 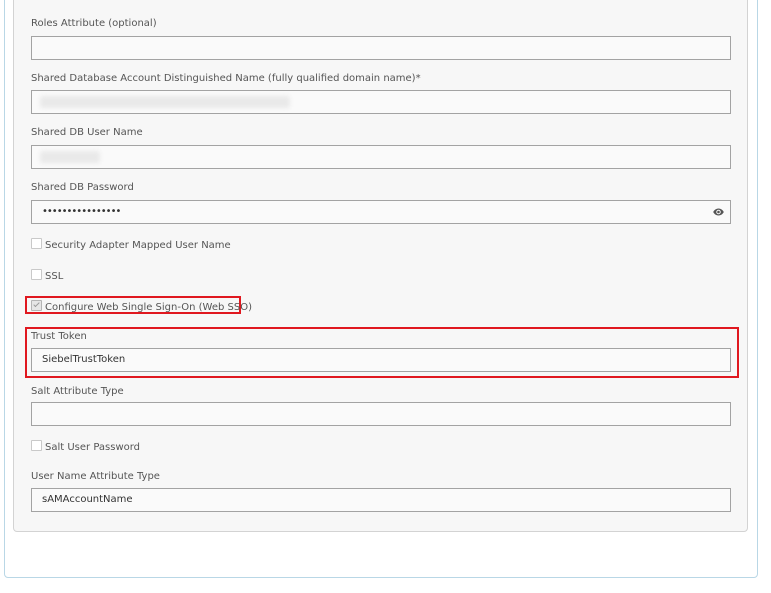 What do you see at coordinates (148, 307) in the screenshot?
I see `web-sso-label: Configure Web Single Sign-On (Web SSO)` at bounding box center [148, 307].